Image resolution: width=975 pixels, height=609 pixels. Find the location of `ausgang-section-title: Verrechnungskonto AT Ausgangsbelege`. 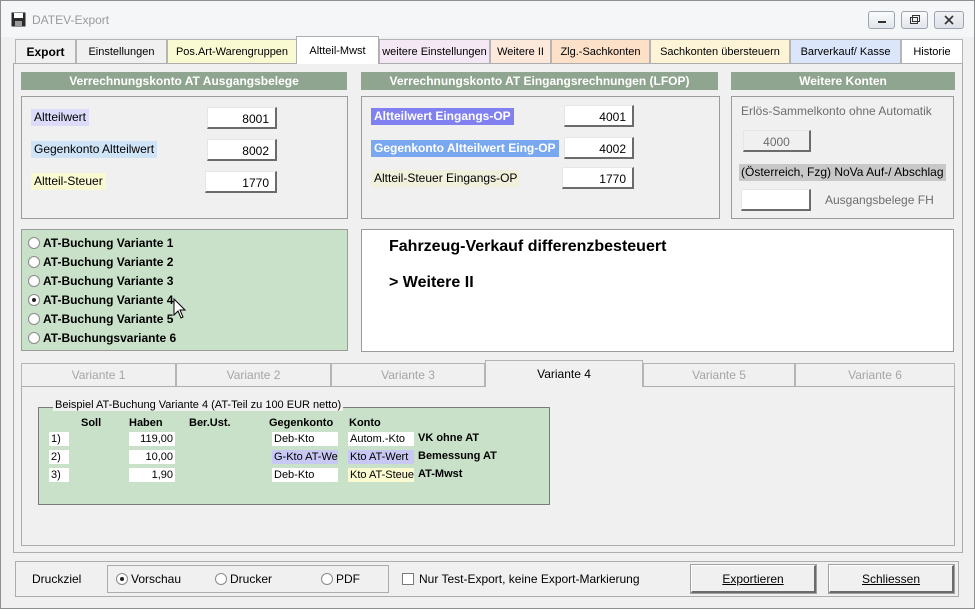

ausgang-section-title: Verrechnungskonto AT Ausgangsbelege is located at coordinates (184, 81).